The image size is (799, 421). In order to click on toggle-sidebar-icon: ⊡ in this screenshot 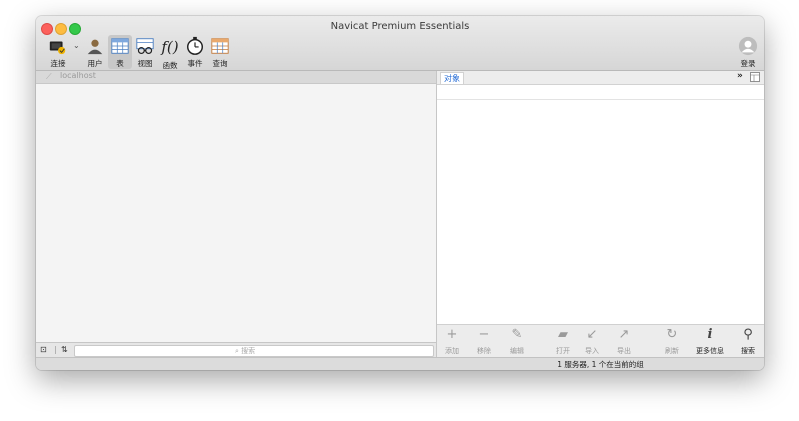, I will do `click(43, 349)`.